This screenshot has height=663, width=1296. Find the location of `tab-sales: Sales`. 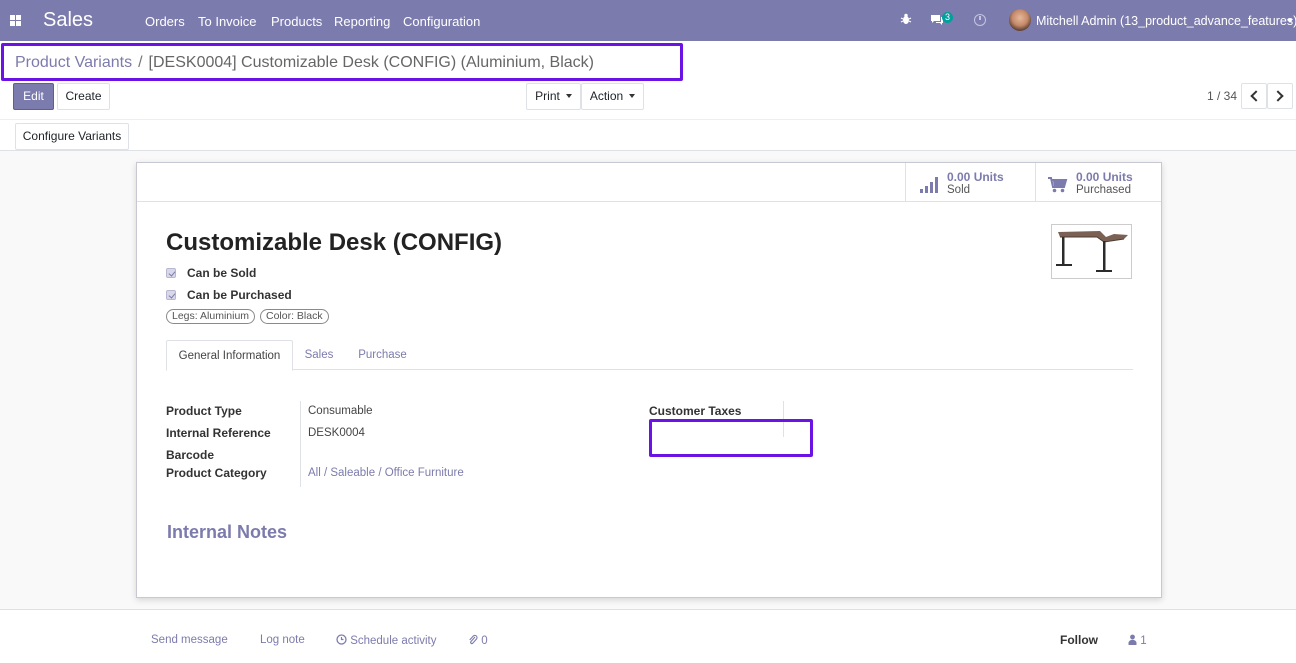

tab-sales: Sales is located at coordinates (319, 355).